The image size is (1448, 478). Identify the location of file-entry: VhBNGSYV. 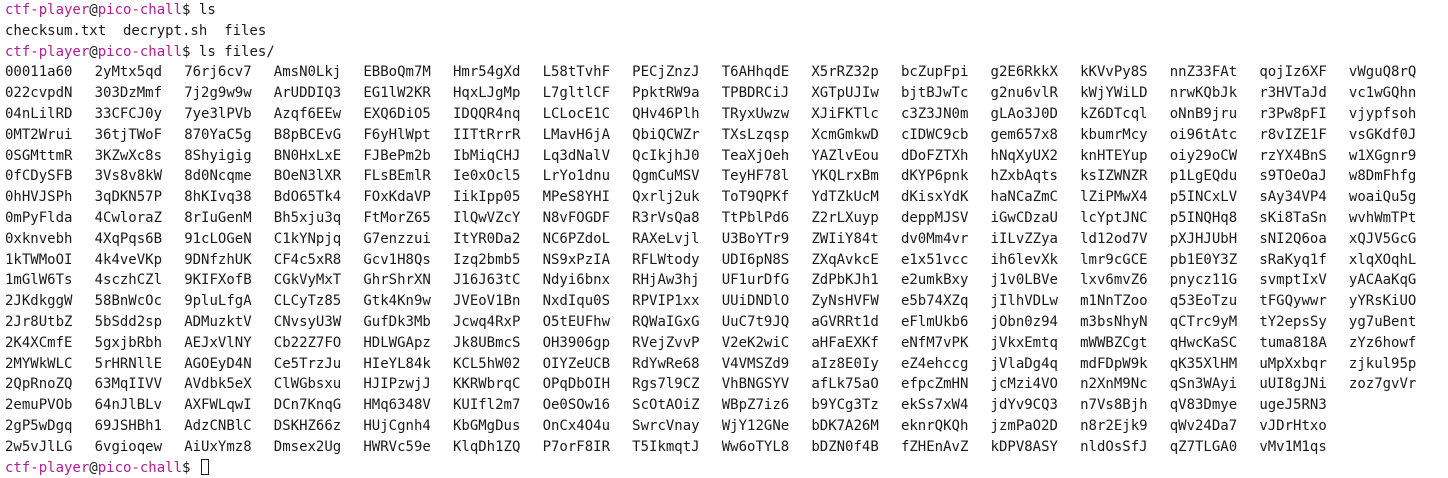
(755, 384).